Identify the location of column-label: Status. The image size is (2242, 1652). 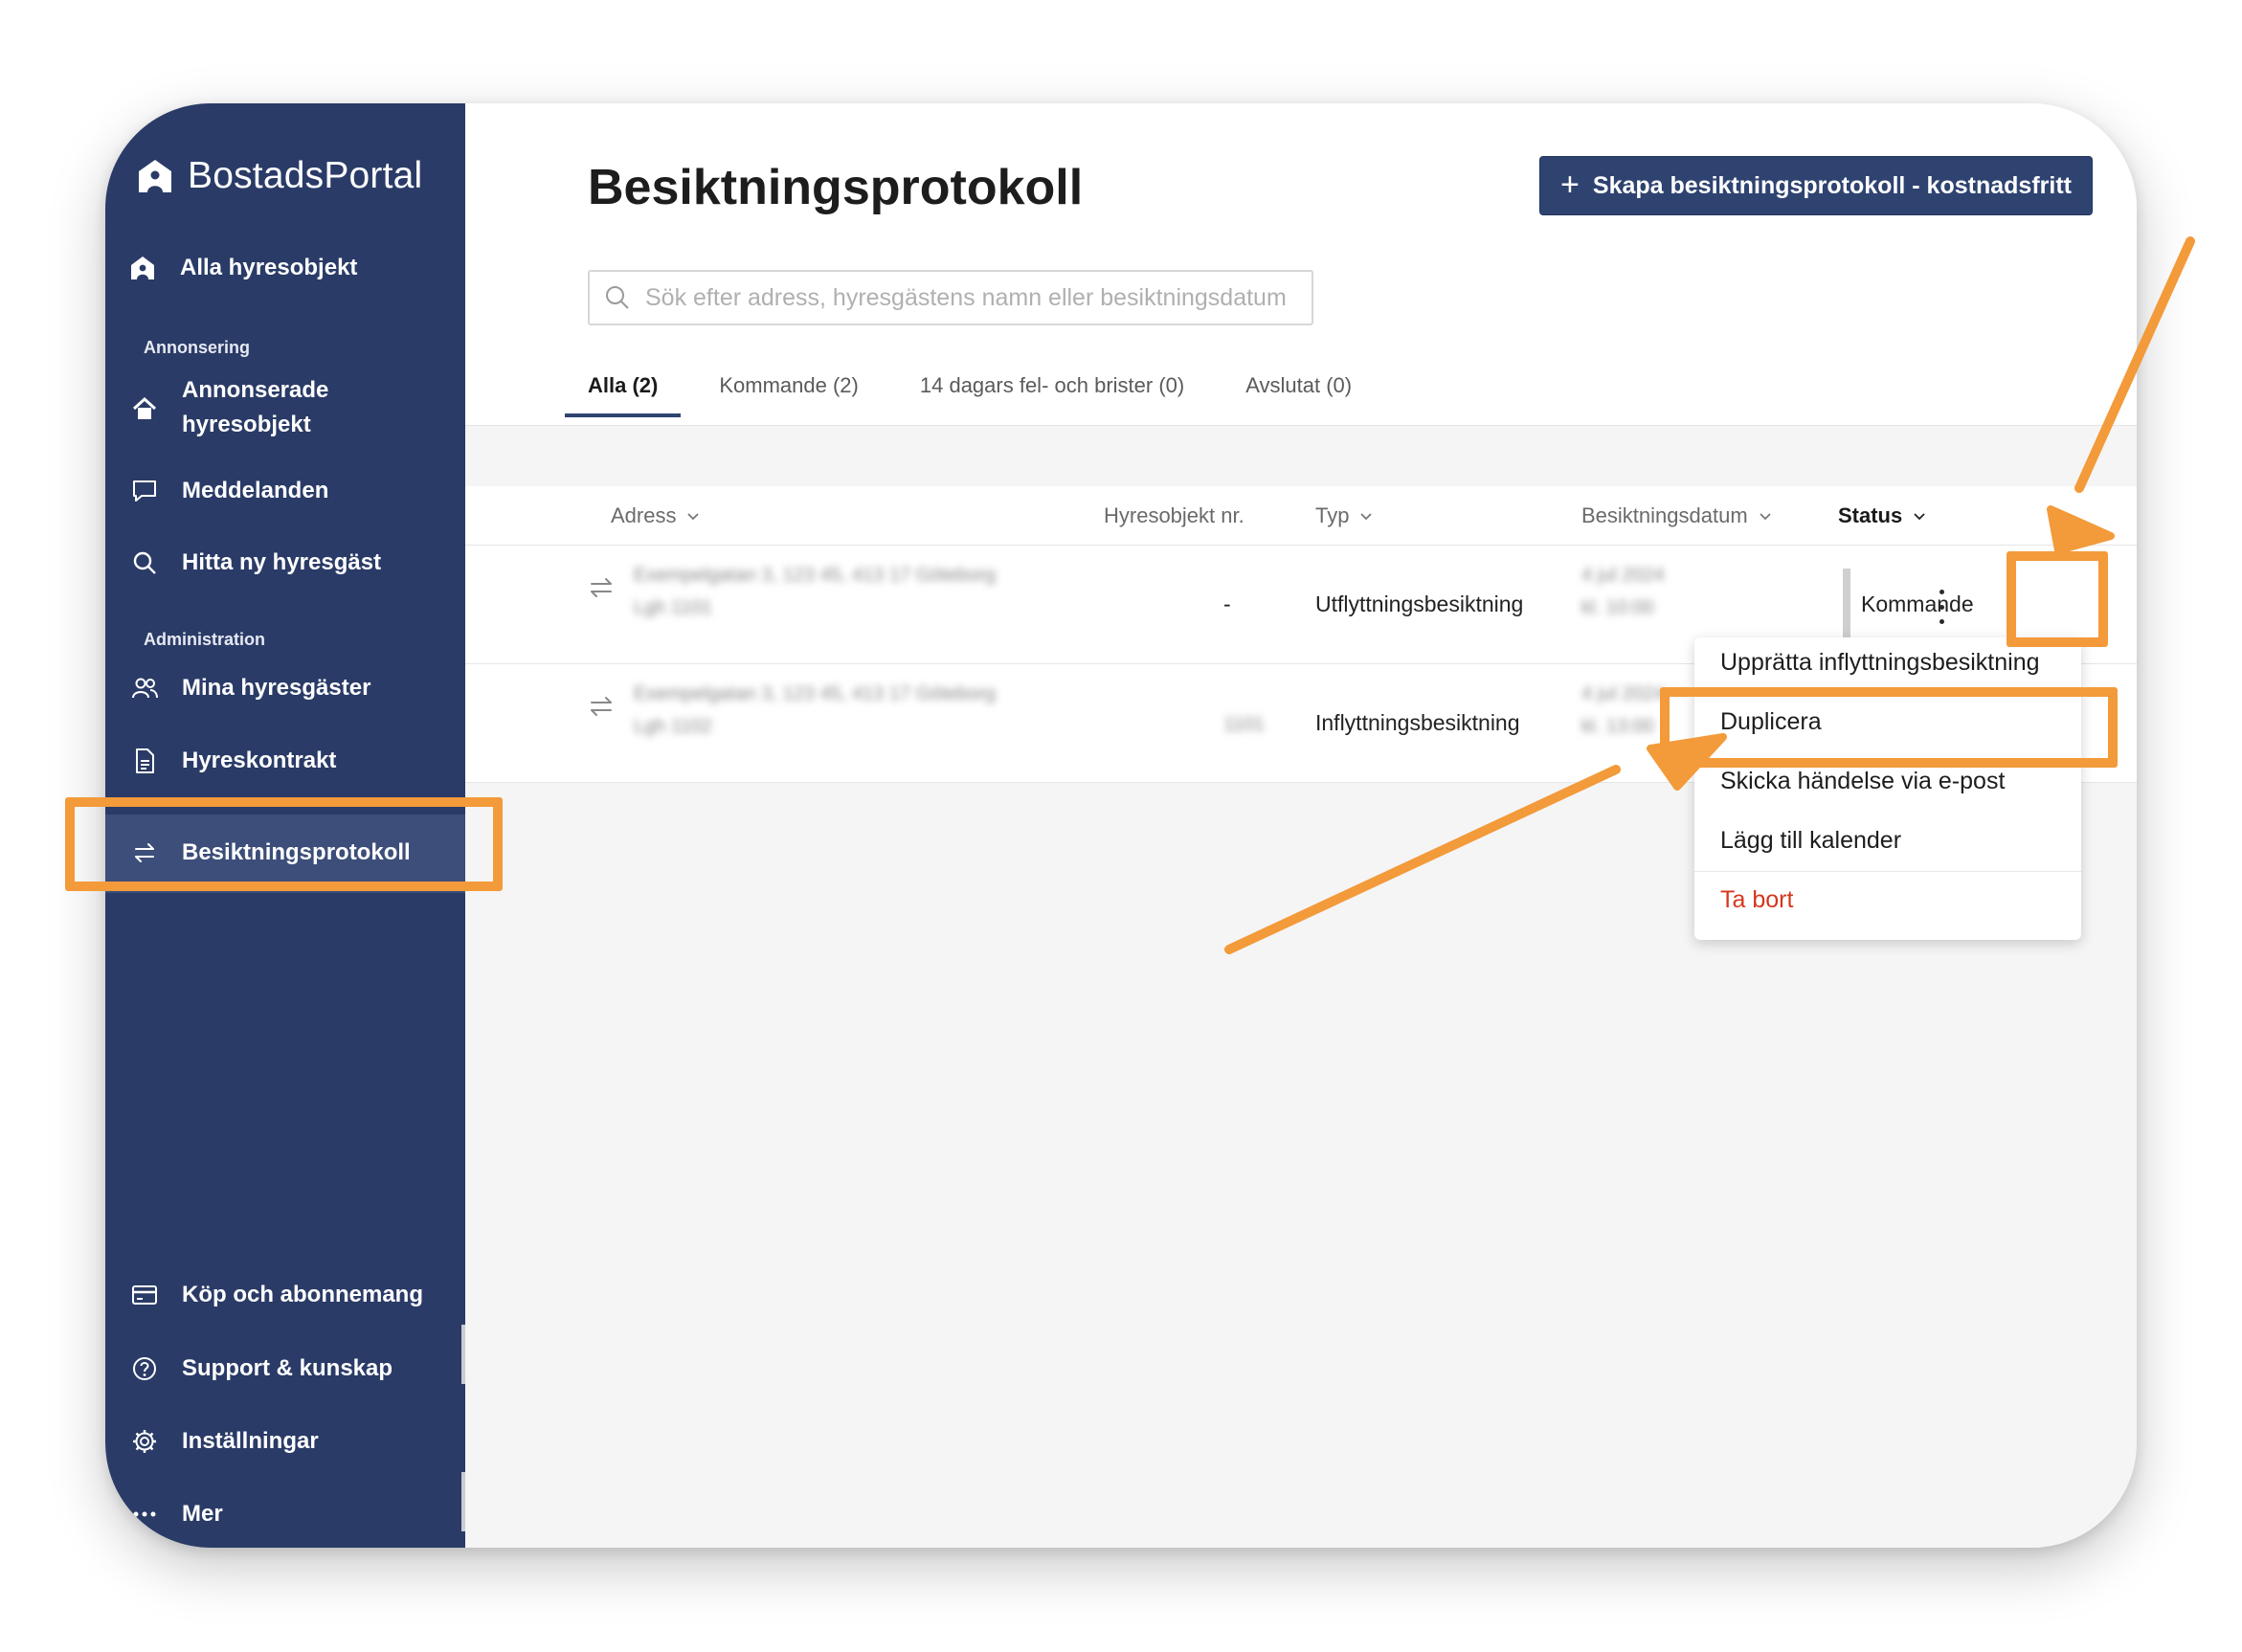
(1870, 515).